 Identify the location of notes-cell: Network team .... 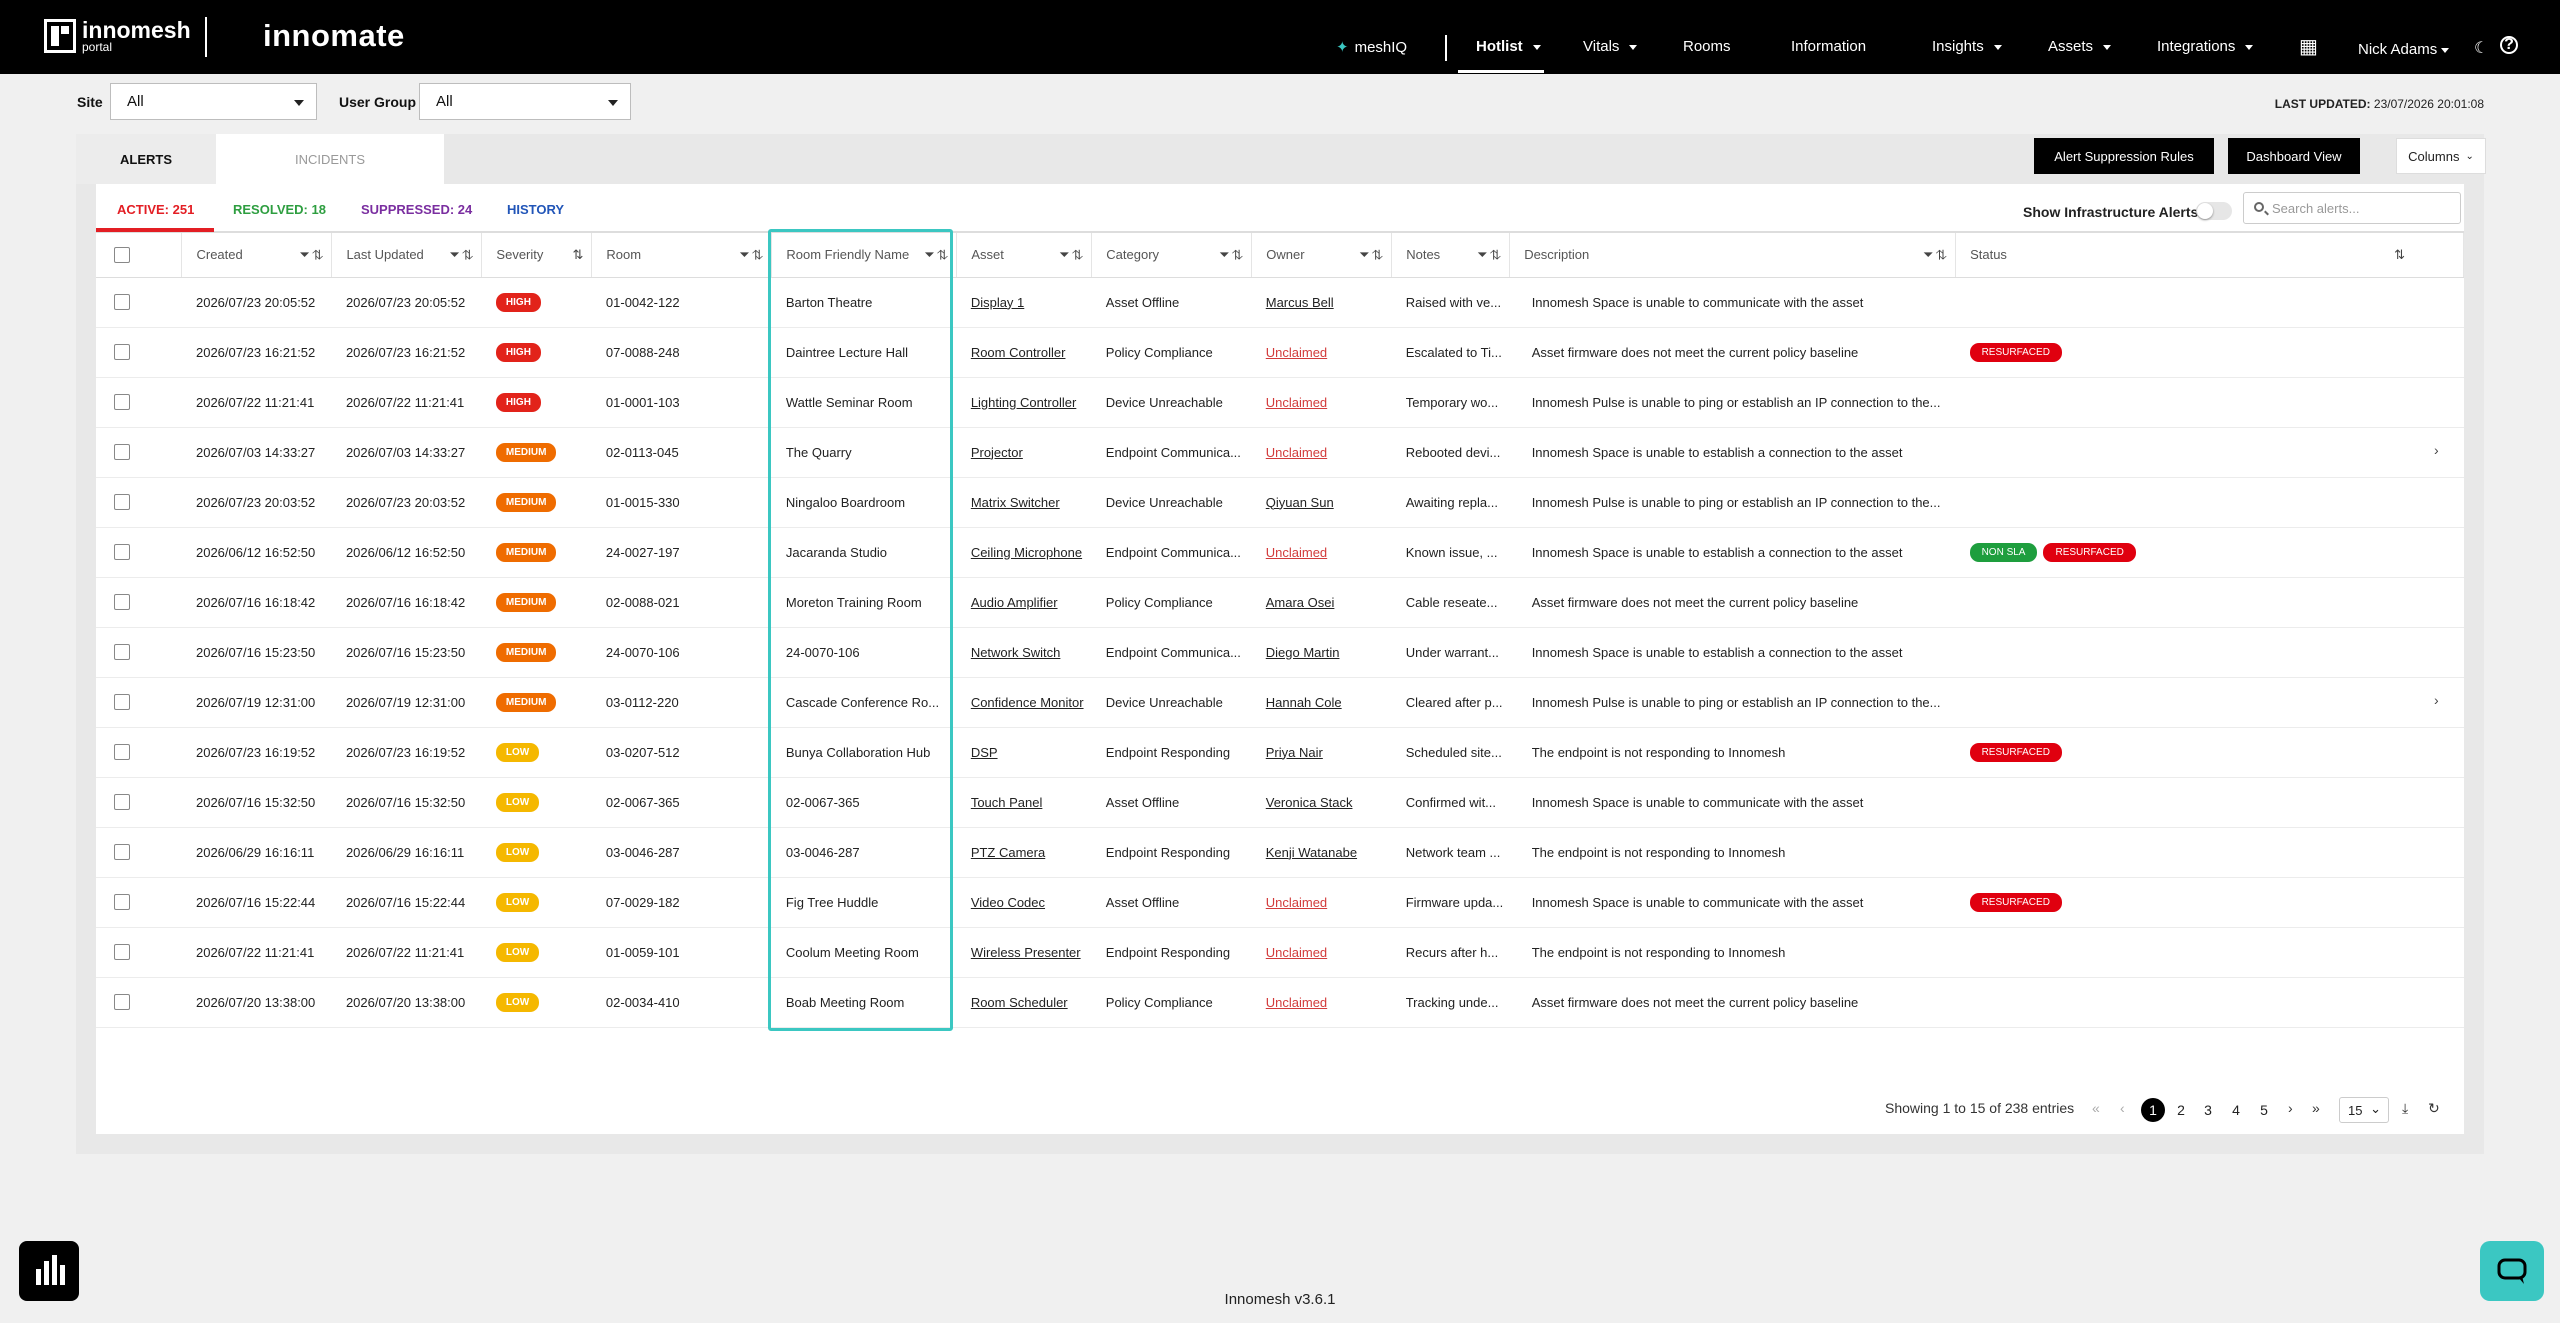
(1450, 852).